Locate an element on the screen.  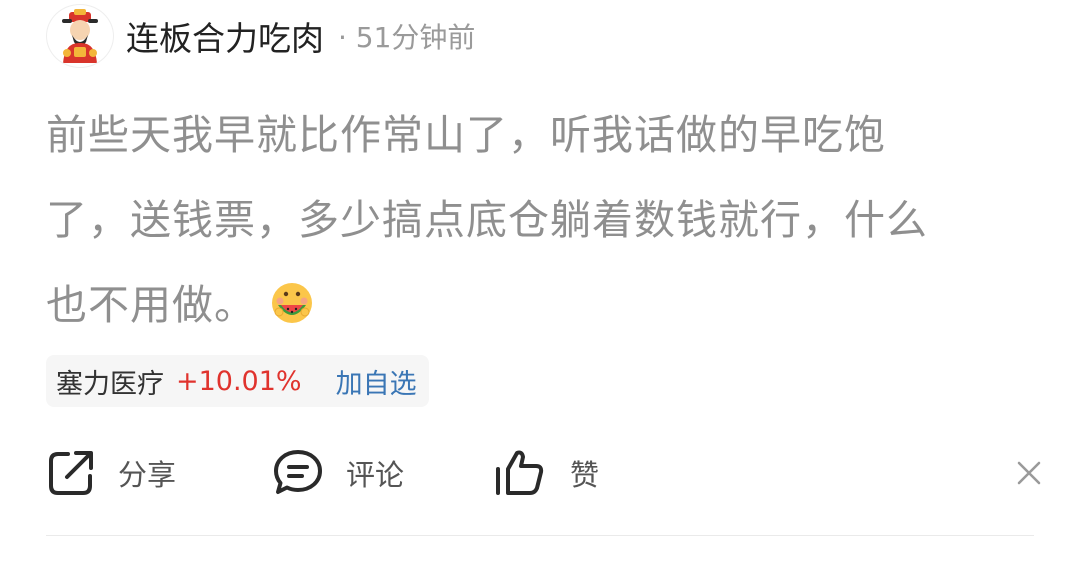
post-content-line: 也不用做。 is located at coordinates (541, 308).